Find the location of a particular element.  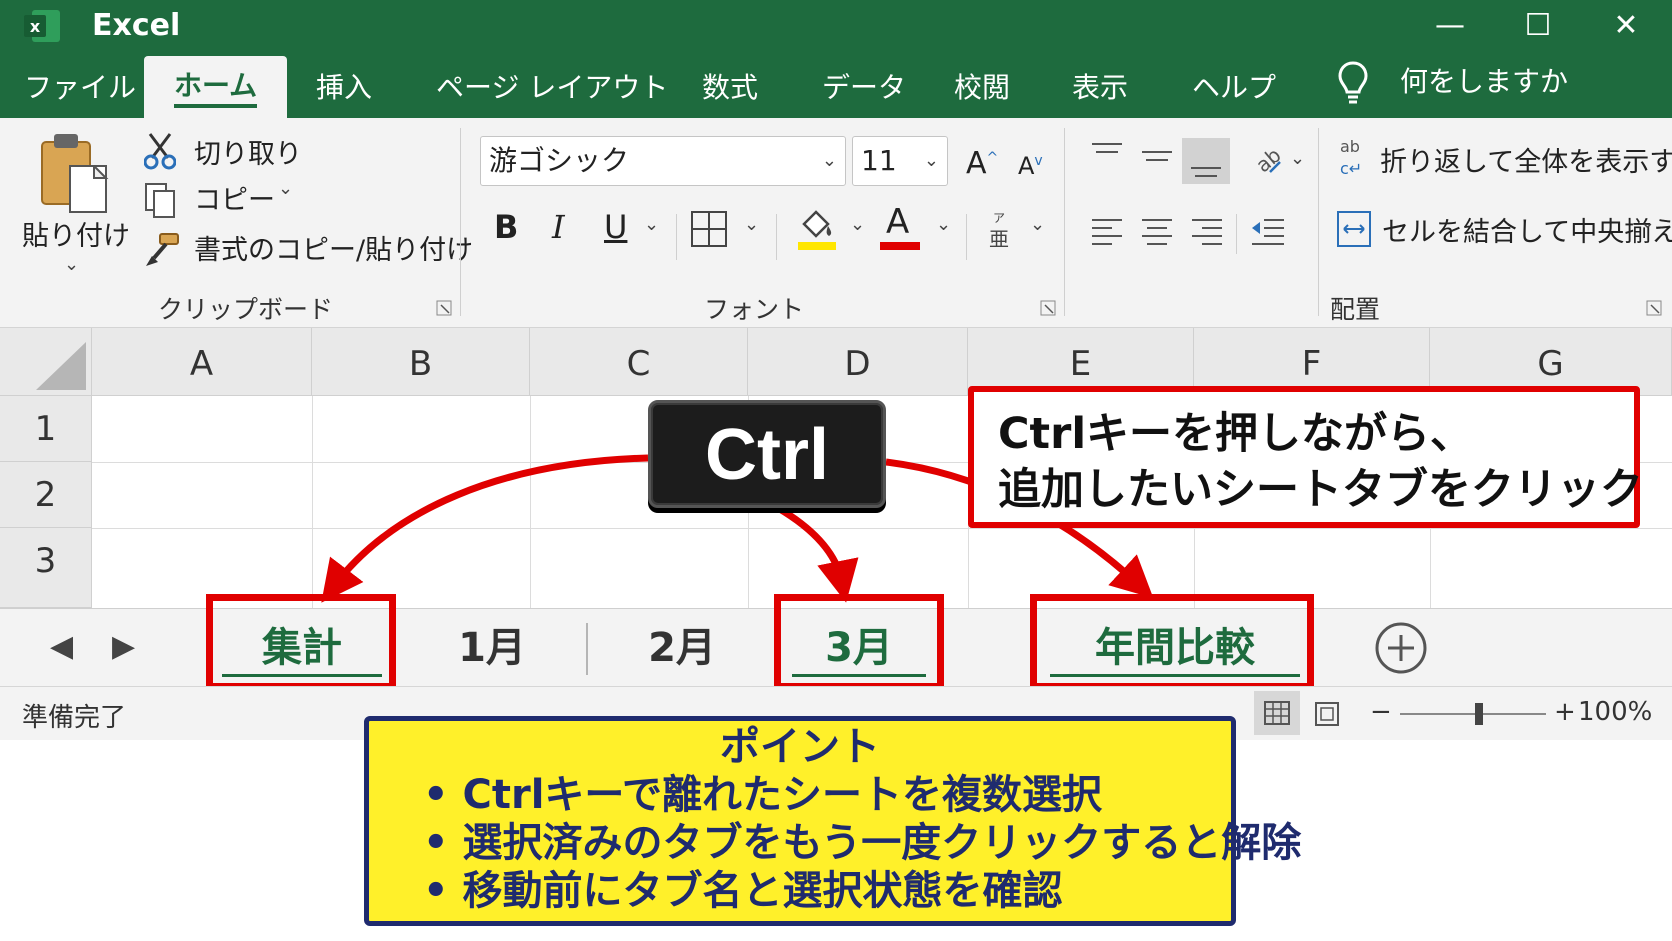

fill-color-icon is located at coordinates (817, 229).